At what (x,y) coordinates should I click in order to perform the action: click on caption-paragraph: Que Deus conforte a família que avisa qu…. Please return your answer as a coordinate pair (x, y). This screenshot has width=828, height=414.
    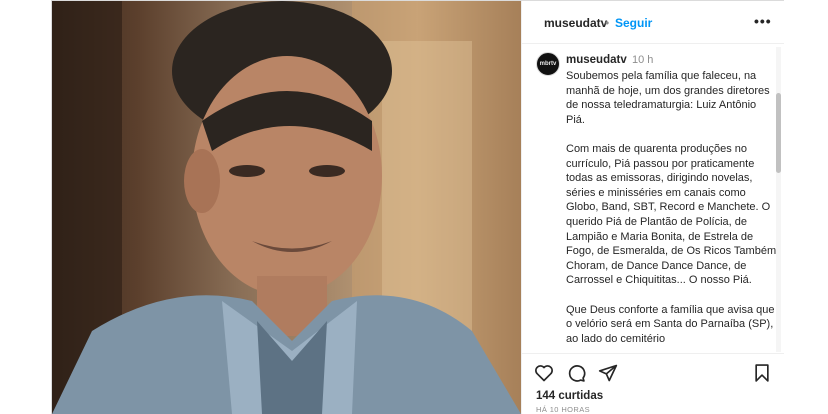
    Looking at the image, I should click on (670, 324).